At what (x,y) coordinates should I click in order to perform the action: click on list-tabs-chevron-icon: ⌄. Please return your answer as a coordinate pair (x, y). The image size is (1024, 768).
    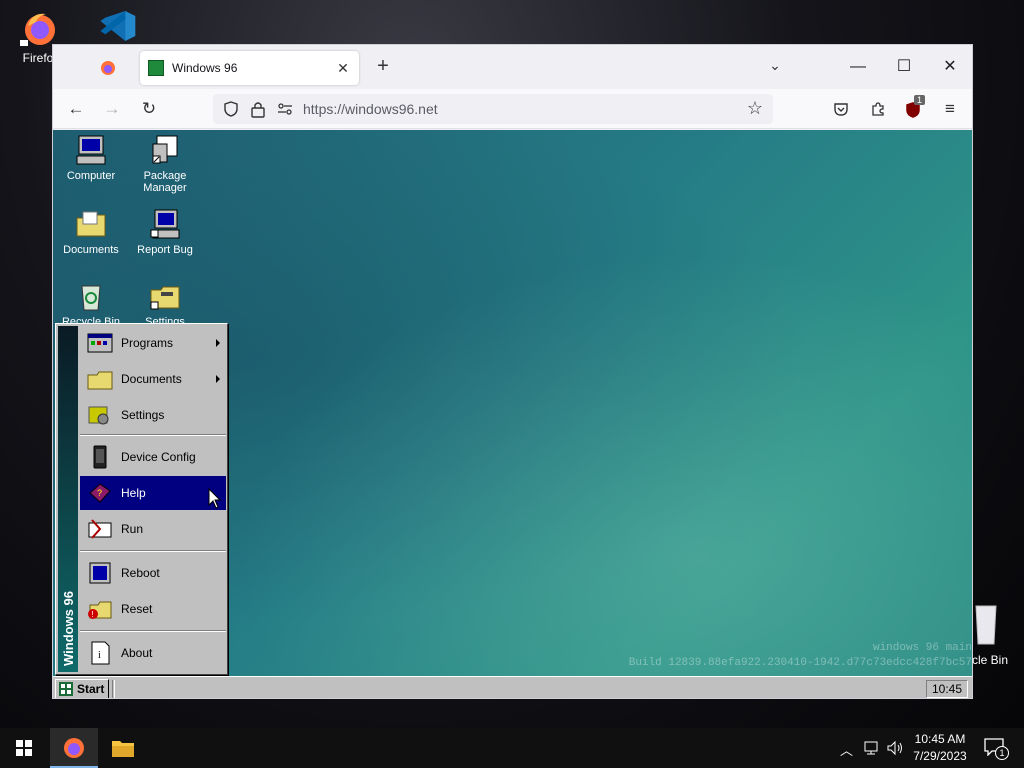
    Looking at the image, I should click on (775, 67).